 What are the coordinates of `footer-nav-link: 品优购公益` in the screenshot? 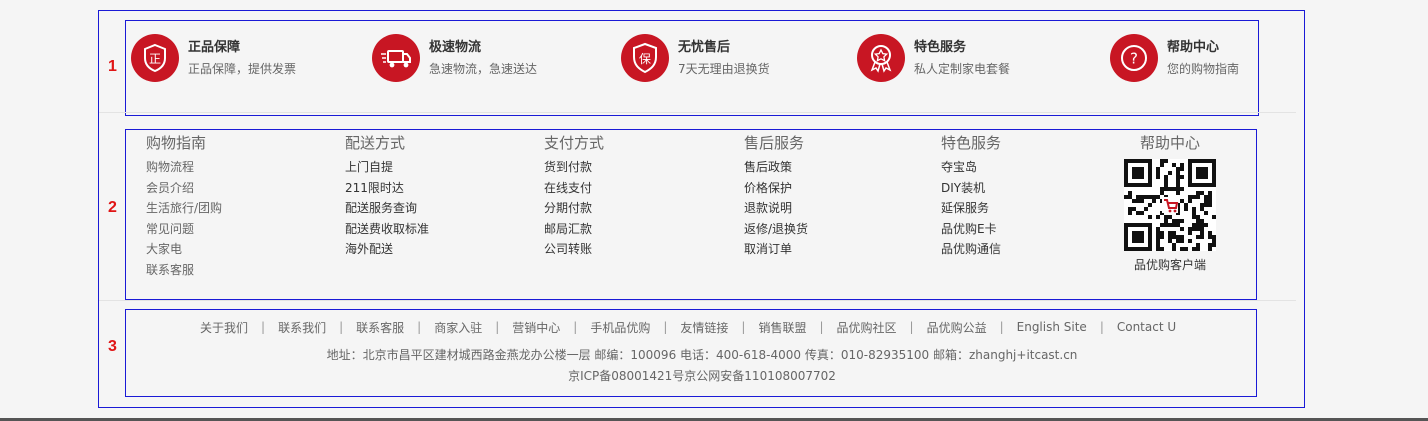 It's located at (957, 327).